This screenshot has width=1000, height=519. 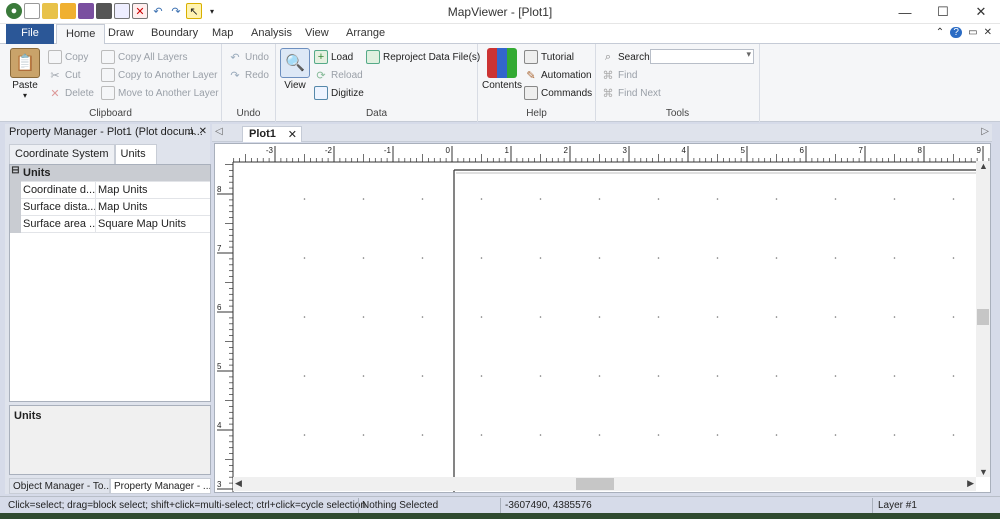 What do you see at coordinates (222, 34) in the screenshot?
I see `tab-map: Map` at bounding box center [222, 34].